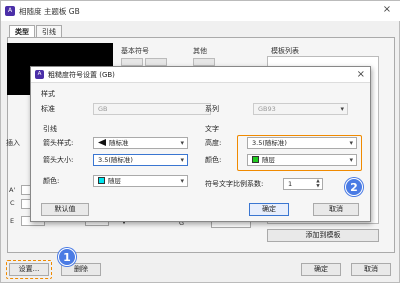 The image size is (400, 283). I want to click on dialog-ok-button: 确定, so click(269, 209).